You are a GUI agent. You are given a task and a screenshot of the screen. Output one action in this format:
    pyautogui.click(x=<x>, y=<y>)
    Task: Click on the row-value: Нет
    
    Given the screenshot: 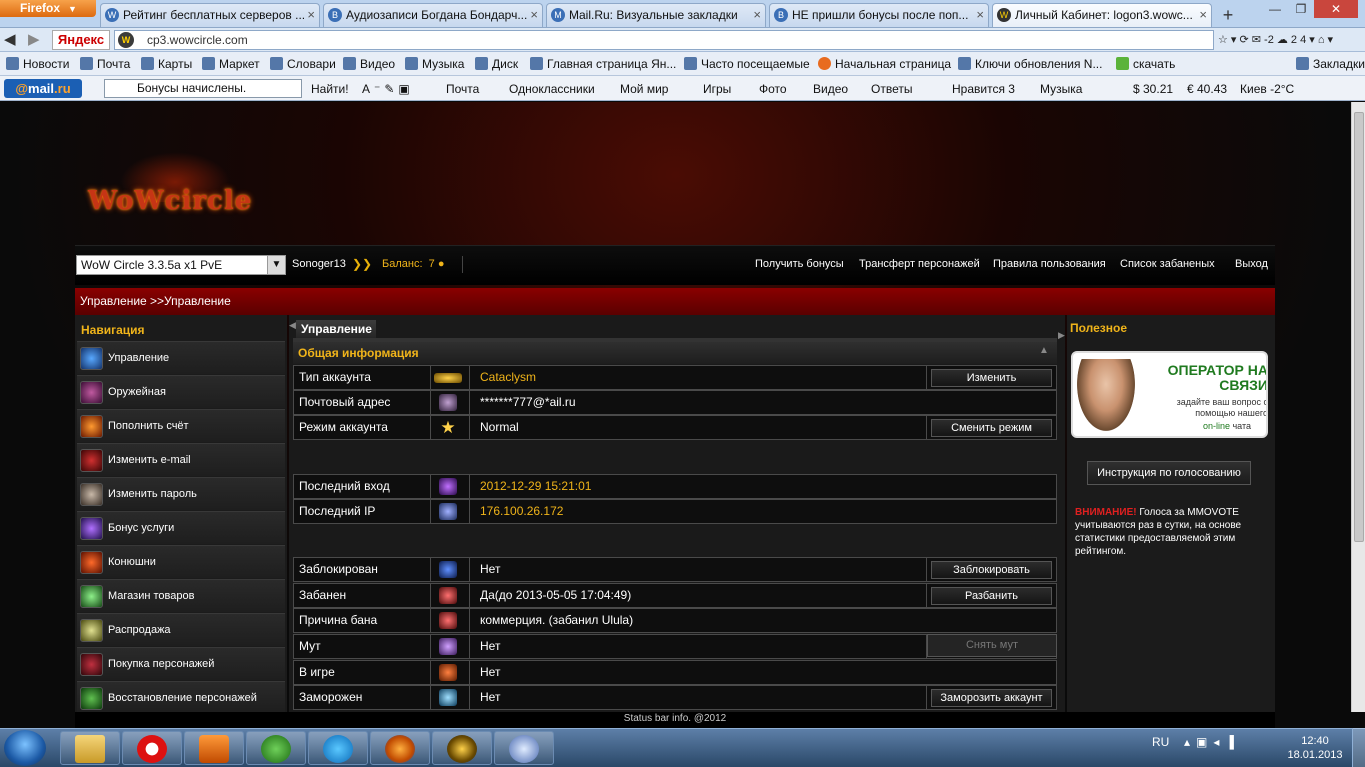 What is the action you would take?
    pyautogui.click(x=490, y=697)
    